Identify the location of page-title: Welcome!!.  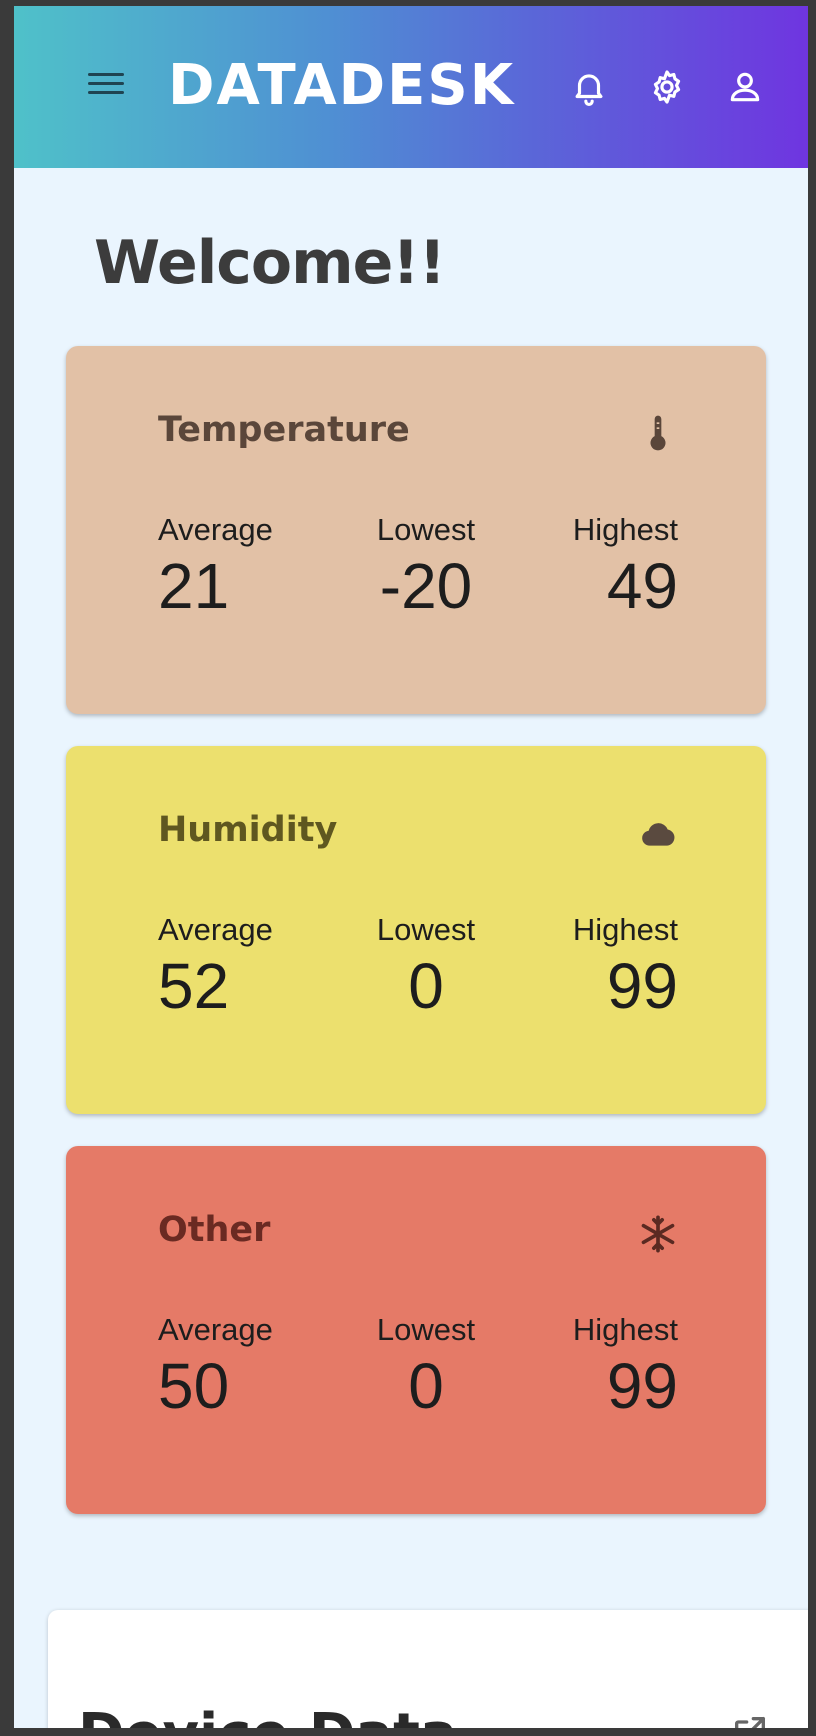
(270, 263).